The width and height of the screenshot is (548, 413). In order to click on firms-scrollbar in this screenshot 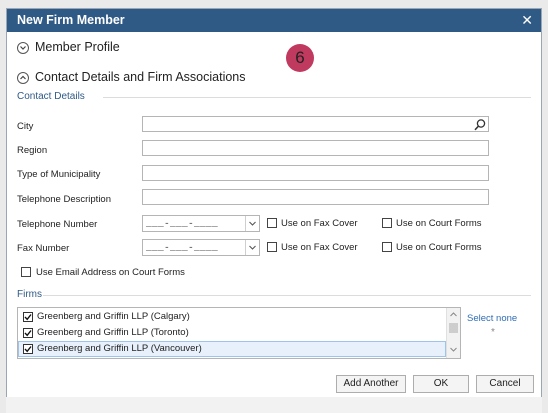, I will do `click(453, 333)`.